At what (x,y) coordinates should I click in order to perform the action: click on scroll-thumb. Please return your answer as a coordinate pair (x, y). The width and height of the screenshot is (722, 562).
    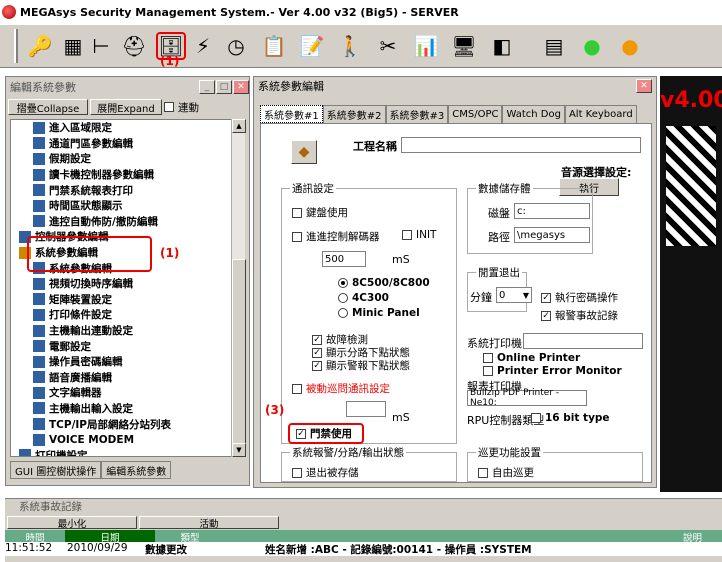
    Looking at the image, I should click on (239, 354).